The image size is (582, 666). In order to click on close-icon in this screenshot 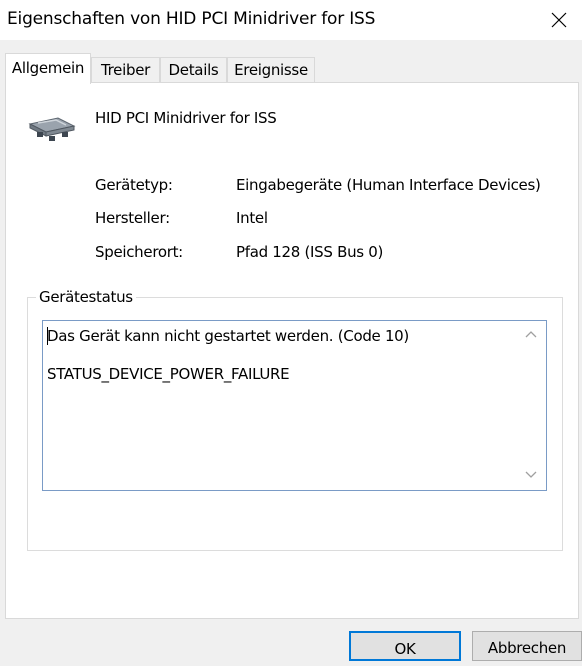, I will do `click(559, 20)`.